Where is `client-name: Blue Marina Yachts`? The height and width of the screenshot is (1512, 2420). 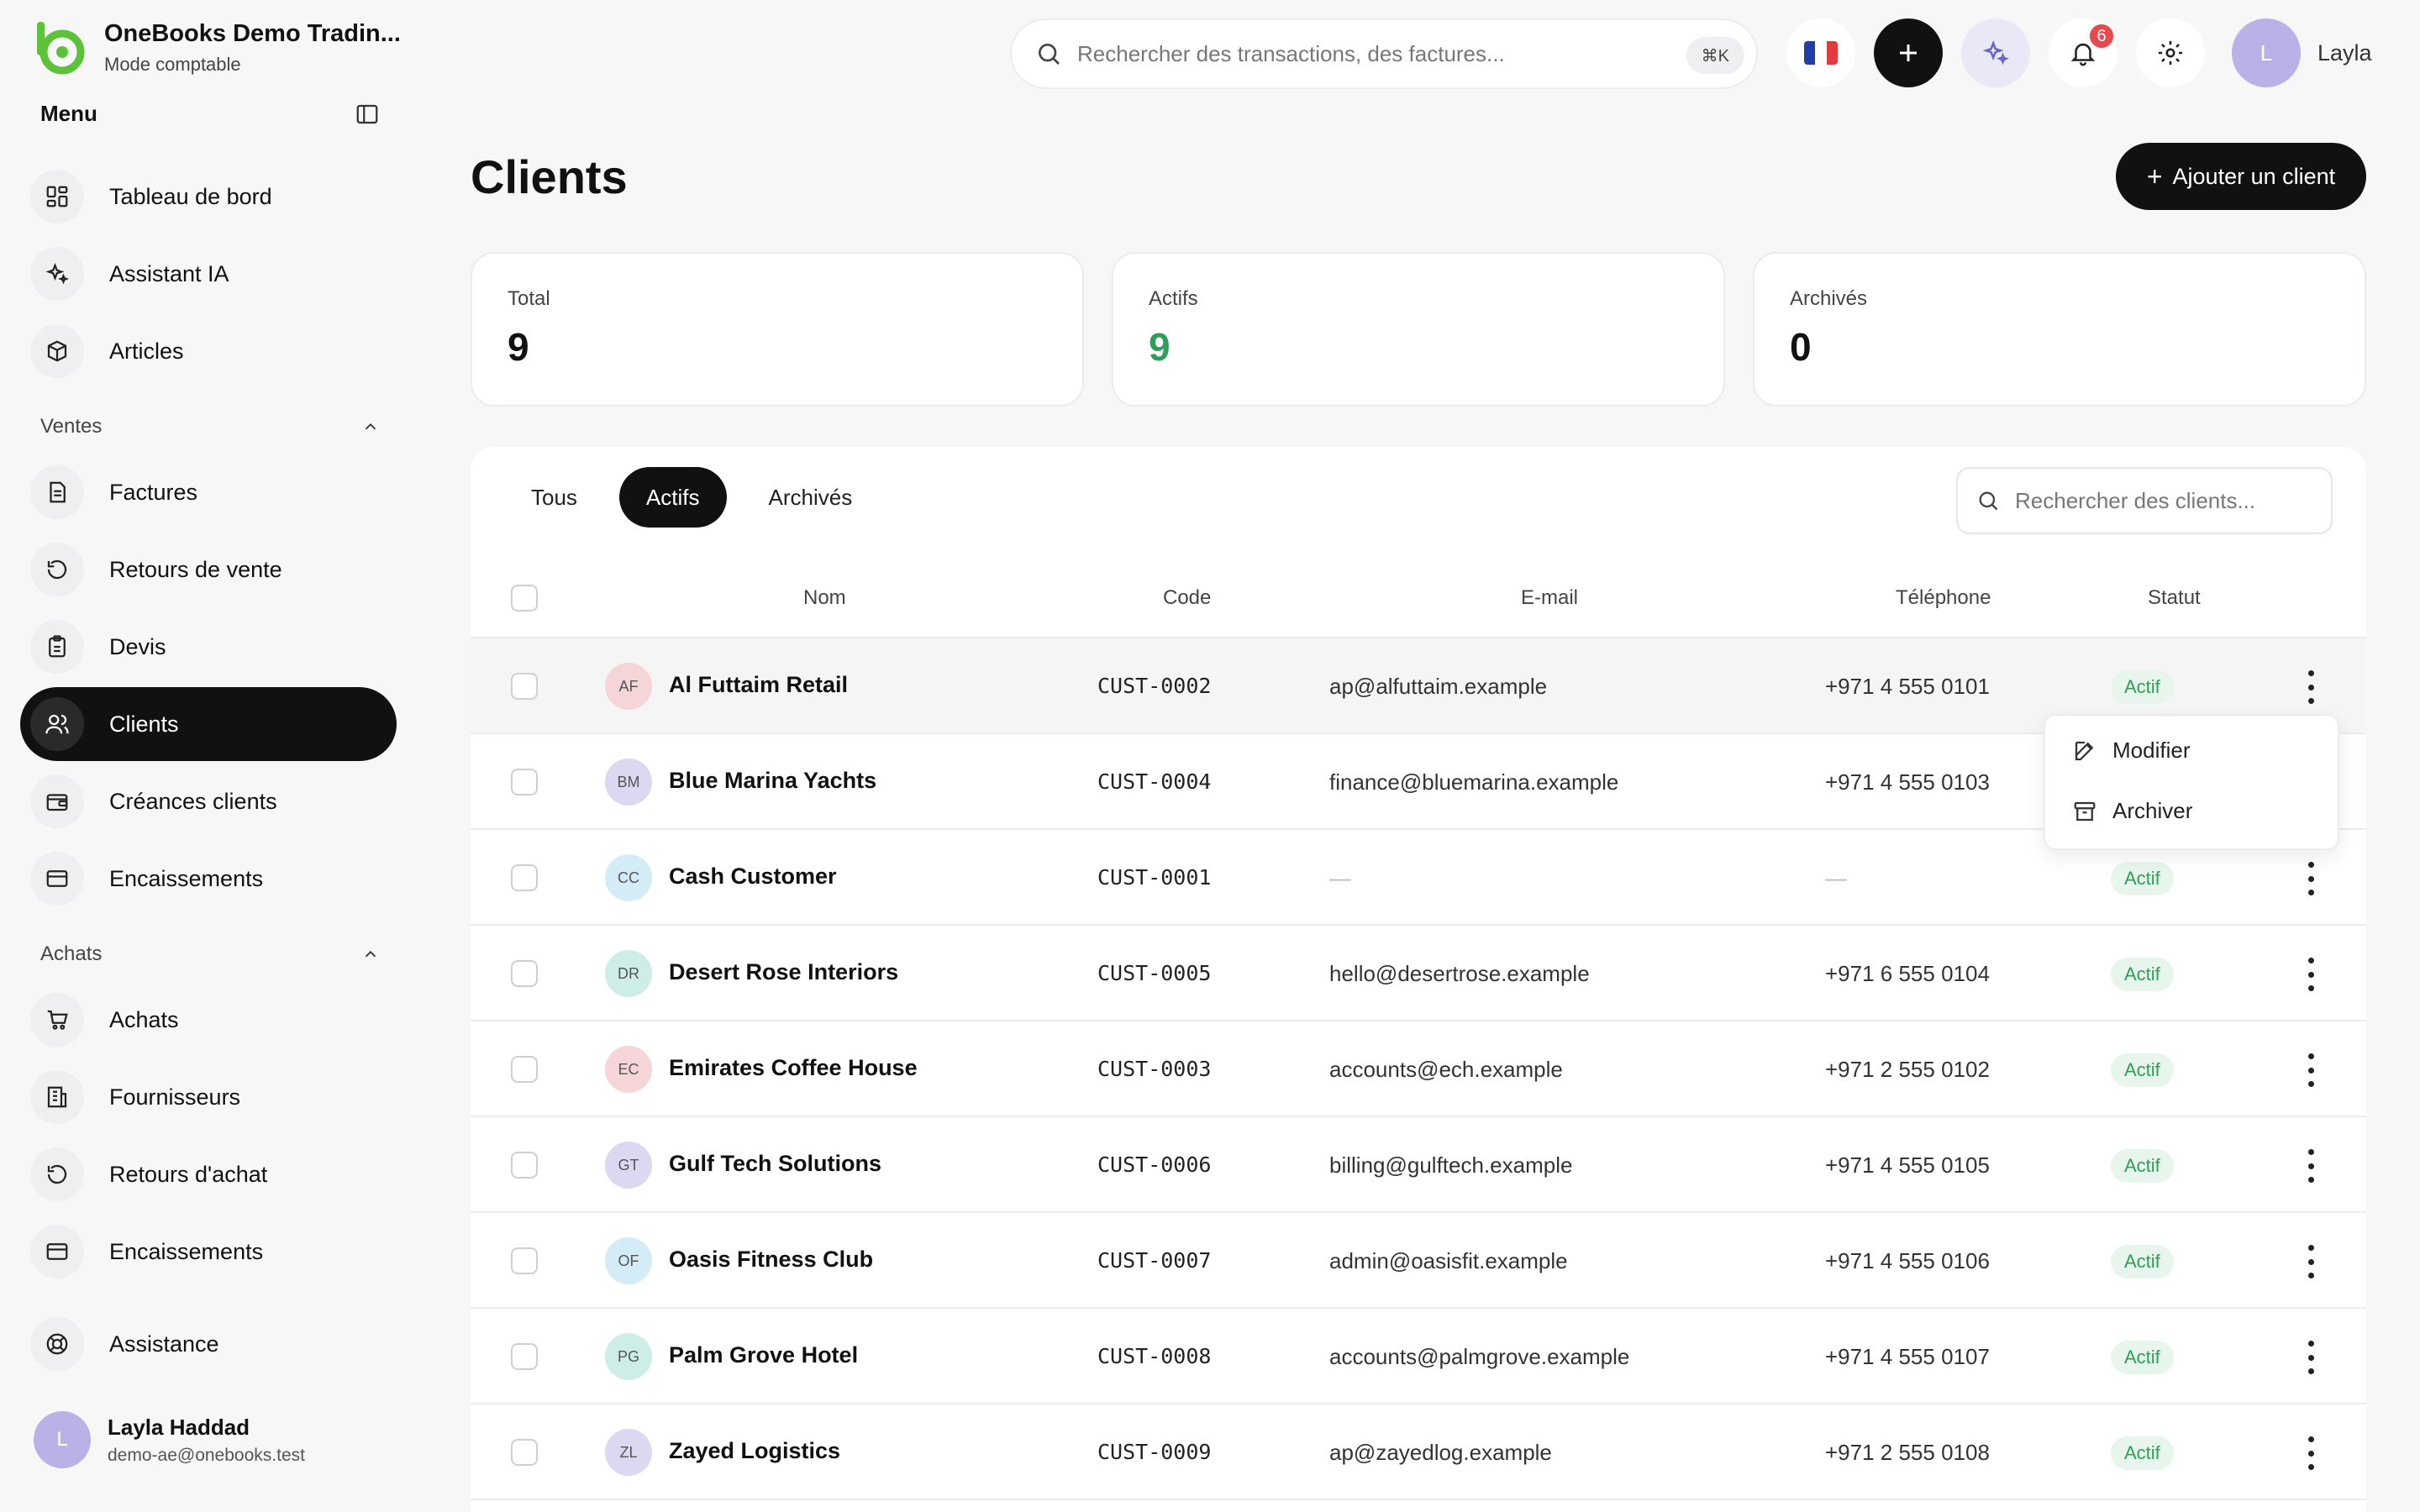 client-name: Blue Marina Yachts is located at coordinates (772, 781).